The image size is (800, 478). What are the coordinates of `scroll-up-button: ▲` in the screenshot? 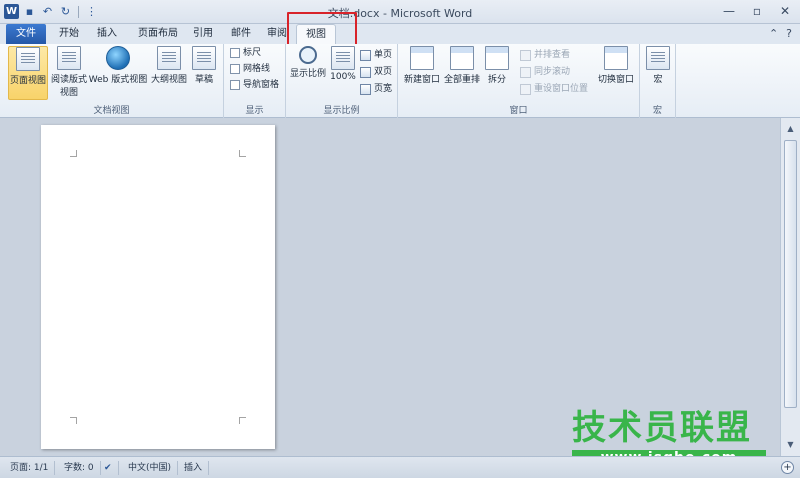 It's located at (790, 128).